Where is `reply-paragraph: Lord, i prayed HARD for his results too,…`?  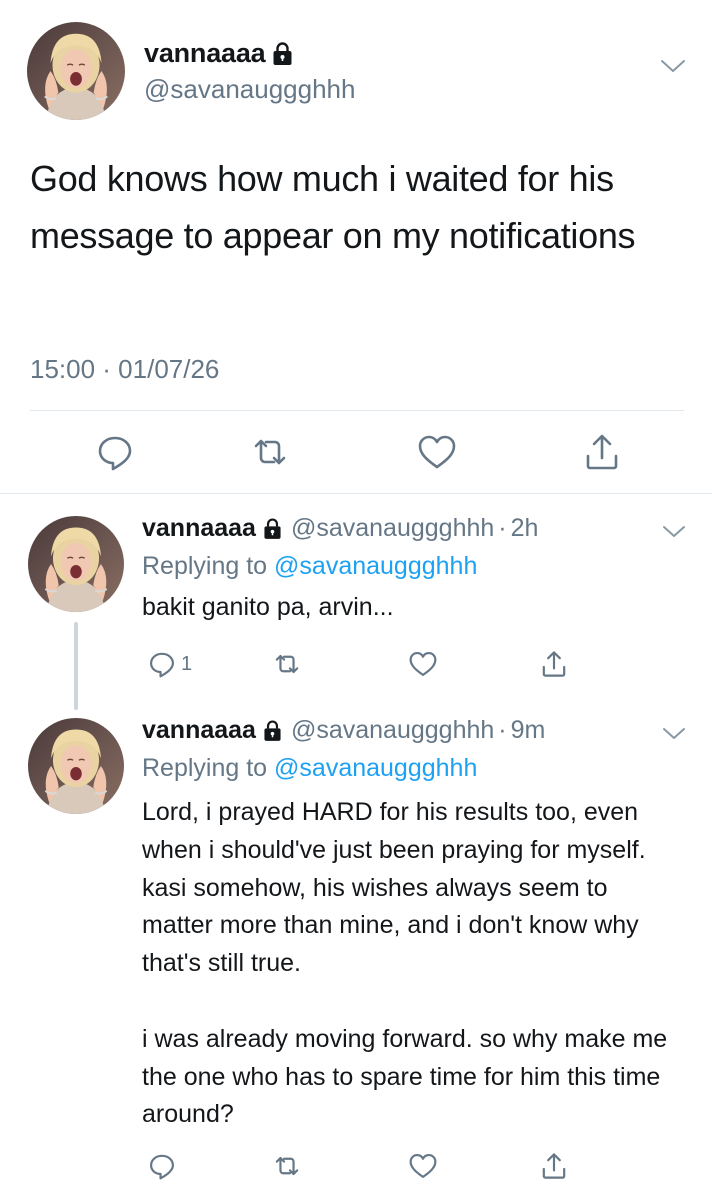
reply-paragraph: Lord, i prayed HARD for his results too,… is located at coordinates (394, 888).